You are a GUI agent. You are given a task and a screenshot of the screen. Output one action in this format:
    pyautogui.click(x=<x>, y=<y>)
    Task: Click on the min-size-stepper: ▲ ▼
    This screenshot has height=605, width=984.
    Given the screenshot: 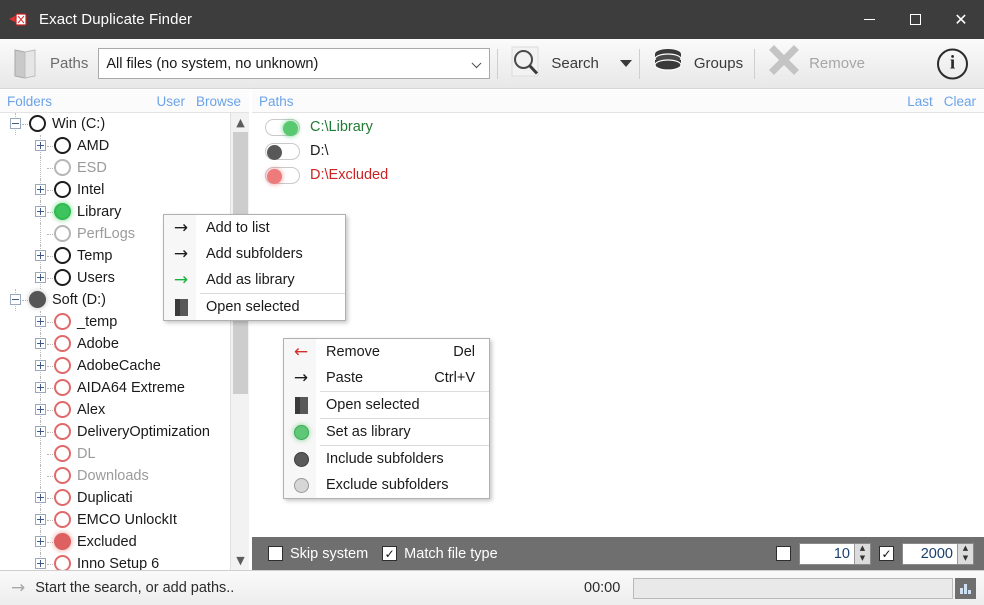 What is the action you would take?
    pyautogui.click(x=862, y=553)
    